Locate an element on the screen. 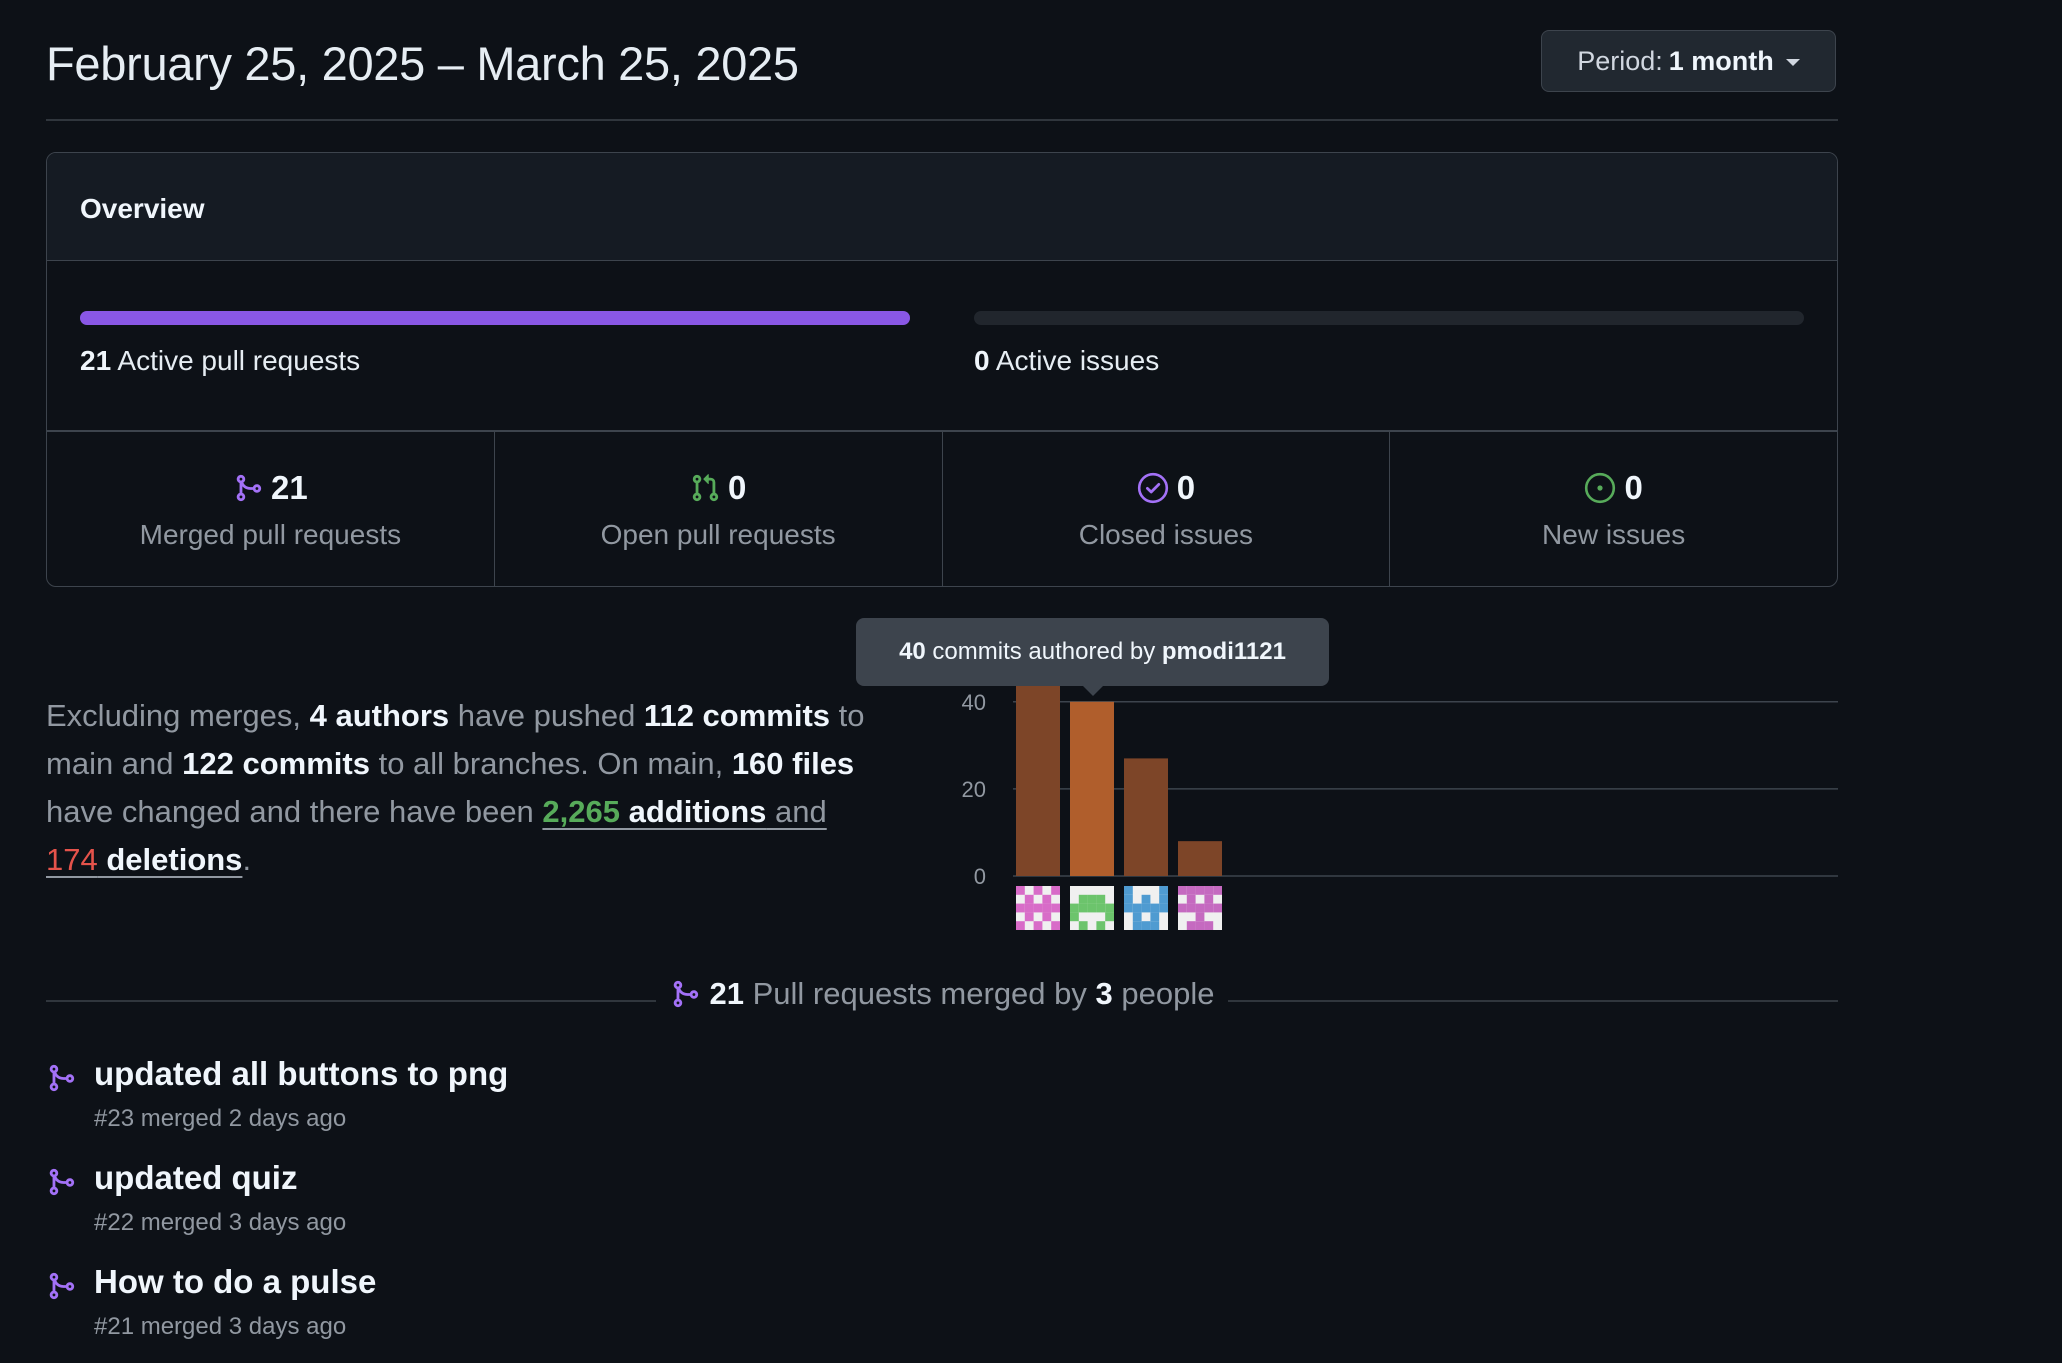  additions-label: additions is located at coordinates (693, 811).